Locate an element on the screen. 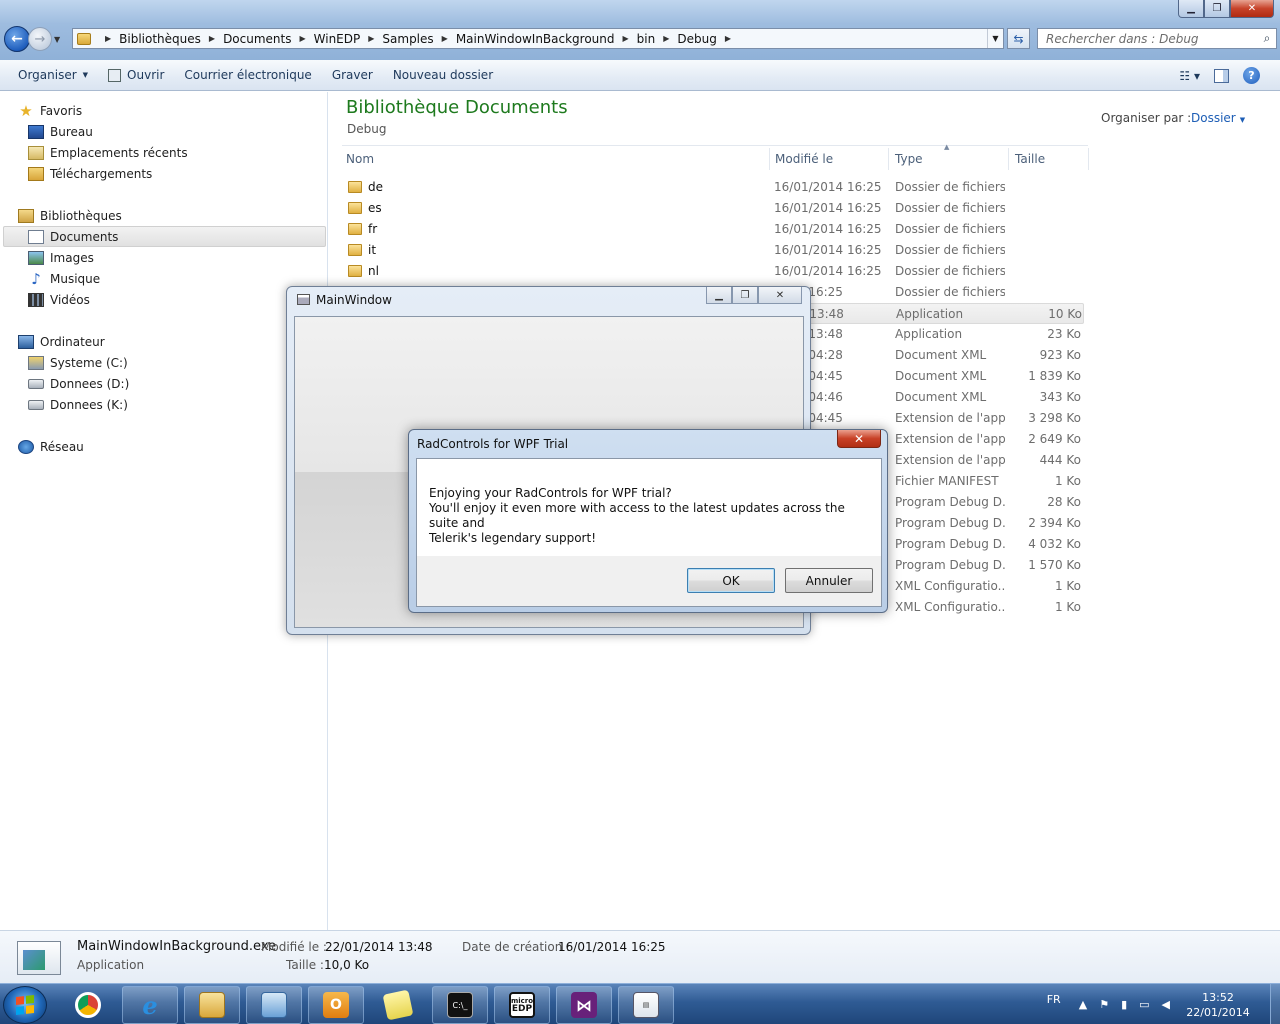 The image size is (1280, 1024). nav-documents: Documents is located at coordinates (164, 236).